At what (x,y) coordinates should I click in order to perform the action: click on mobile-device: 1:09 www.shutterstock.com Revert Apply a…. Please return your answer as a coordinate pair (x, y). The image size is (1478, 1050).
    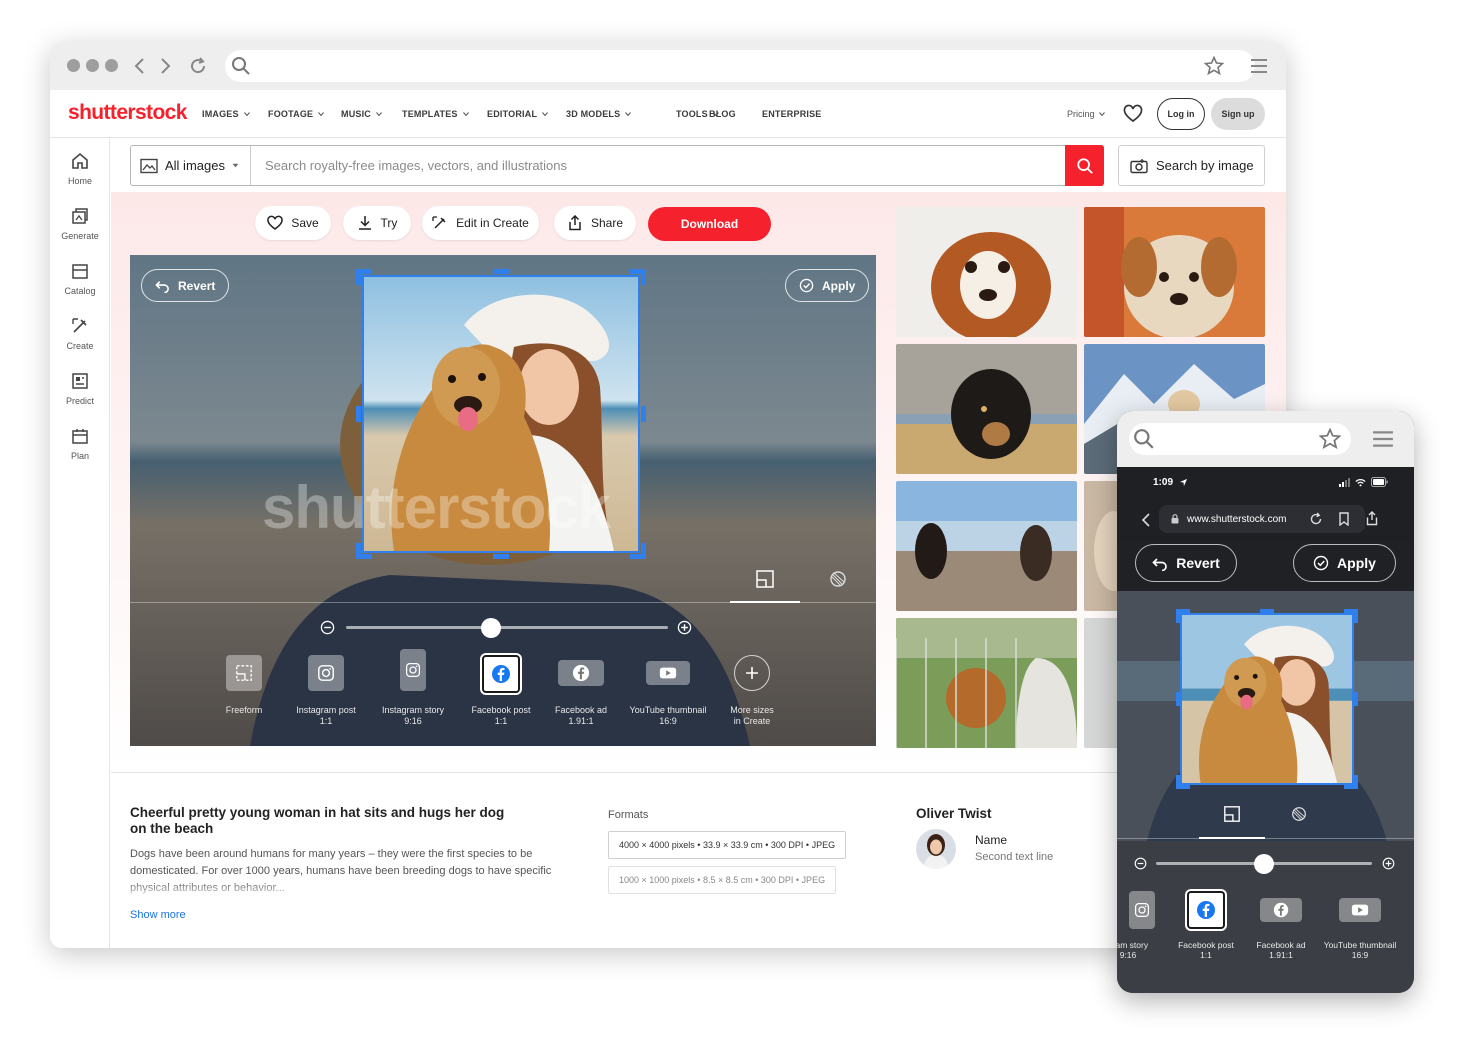
    Looking at the image, I should click on (1265, 702).